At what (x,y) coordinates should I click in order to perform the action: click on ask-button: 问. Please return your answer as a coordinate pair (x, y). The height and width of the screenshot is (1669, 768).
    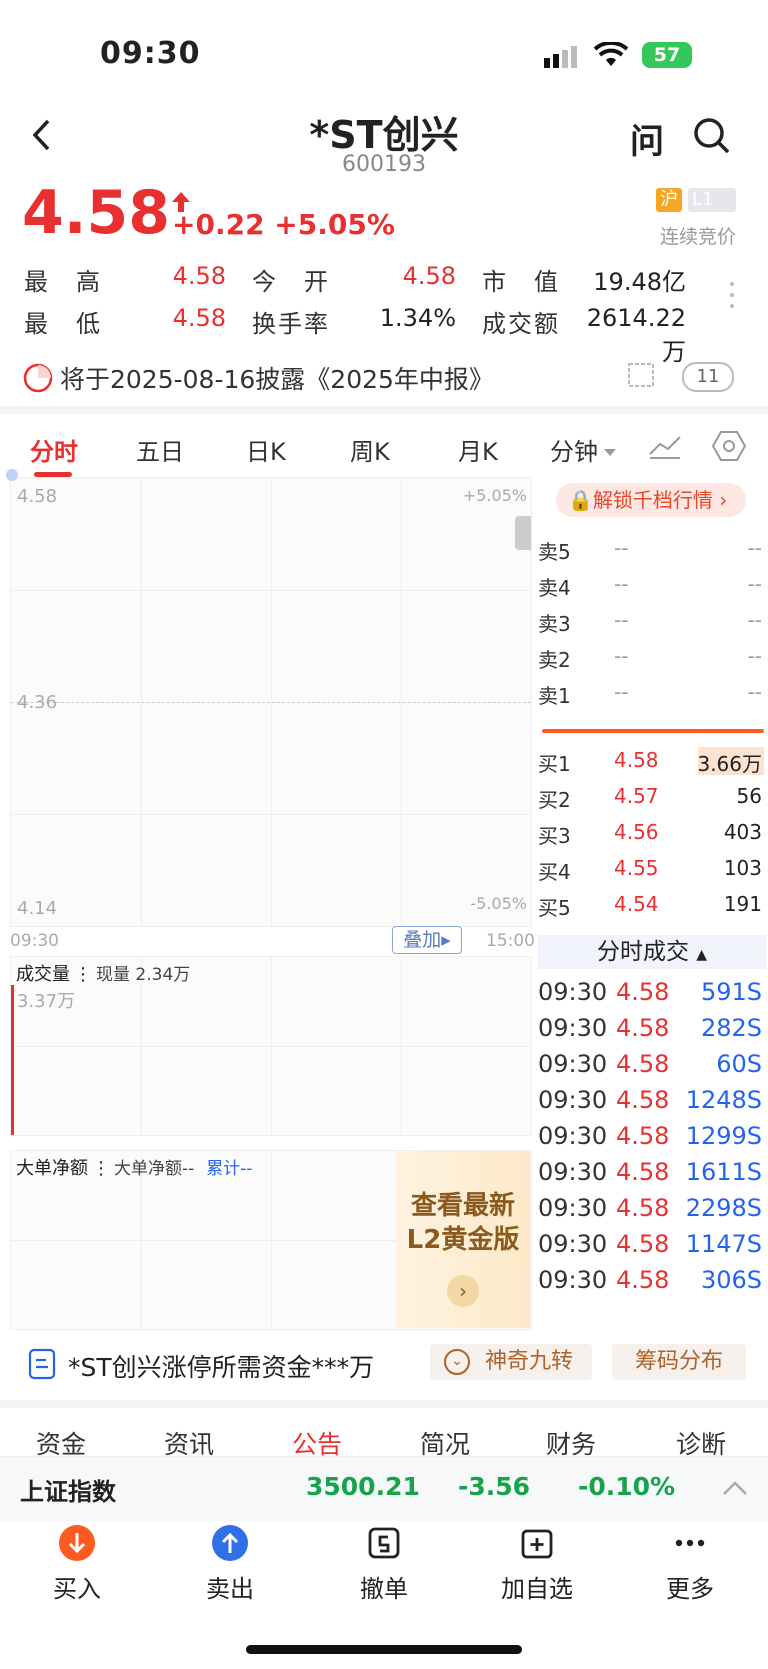
    Looking at the image, I should click on (647, 138).